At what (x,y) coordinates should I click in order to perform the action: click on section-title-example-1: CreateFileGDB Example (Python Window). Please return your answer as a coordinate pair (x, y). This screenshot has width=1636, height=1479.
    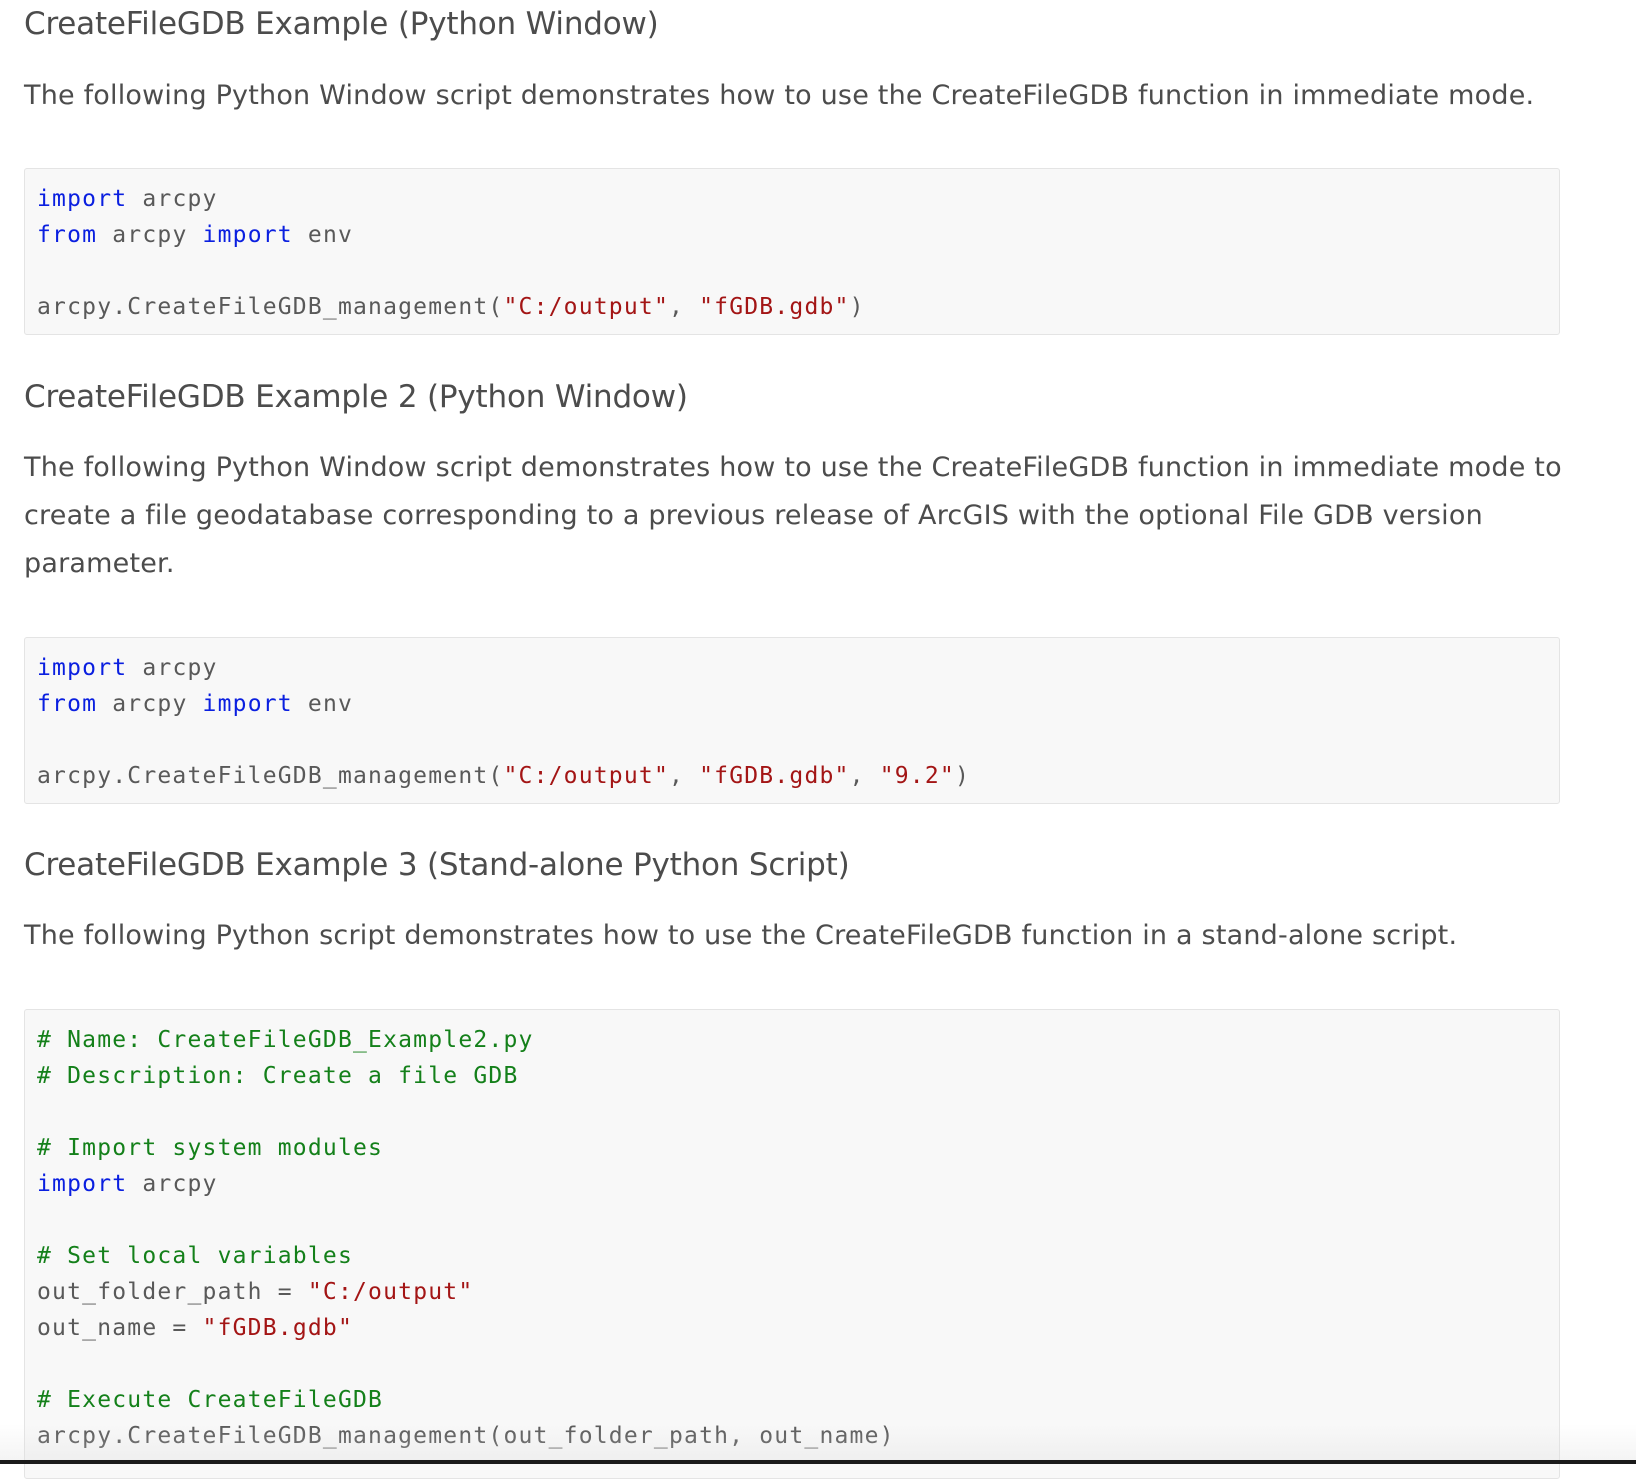
    Looking at the image, I should click on (341, 24).